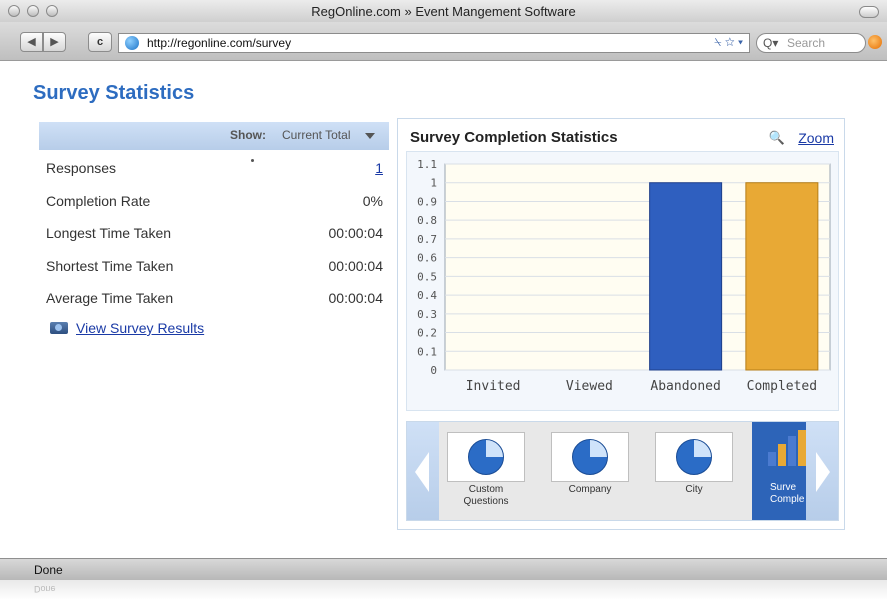 The width and height of the screenshot is (887, 600). What do you see at coordinates (589, 386) in the screenshot?
I see `x-tick-label: Viewed` at bounding box center [589, 386].